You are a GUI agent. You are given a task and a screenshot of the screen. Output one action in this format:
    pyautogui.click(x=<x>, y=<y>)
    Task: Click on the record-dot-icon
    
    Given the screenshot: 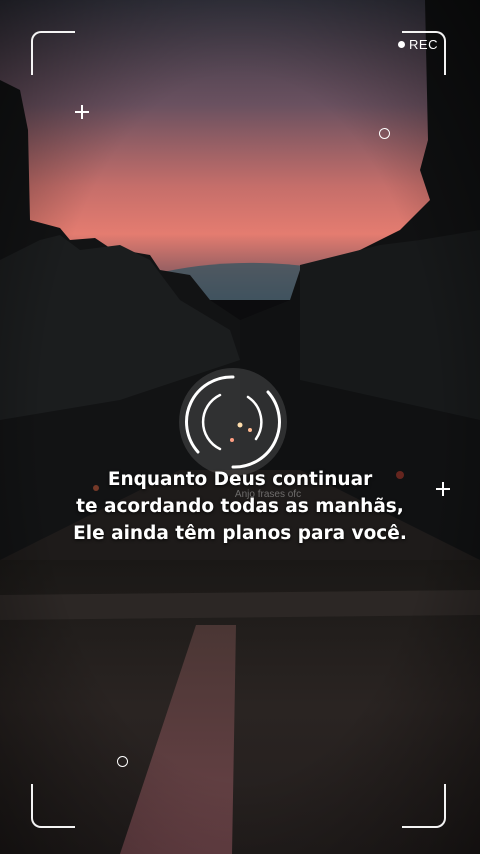 What is the action you would take?
    pyautogui.click(x=402, y=44)
    